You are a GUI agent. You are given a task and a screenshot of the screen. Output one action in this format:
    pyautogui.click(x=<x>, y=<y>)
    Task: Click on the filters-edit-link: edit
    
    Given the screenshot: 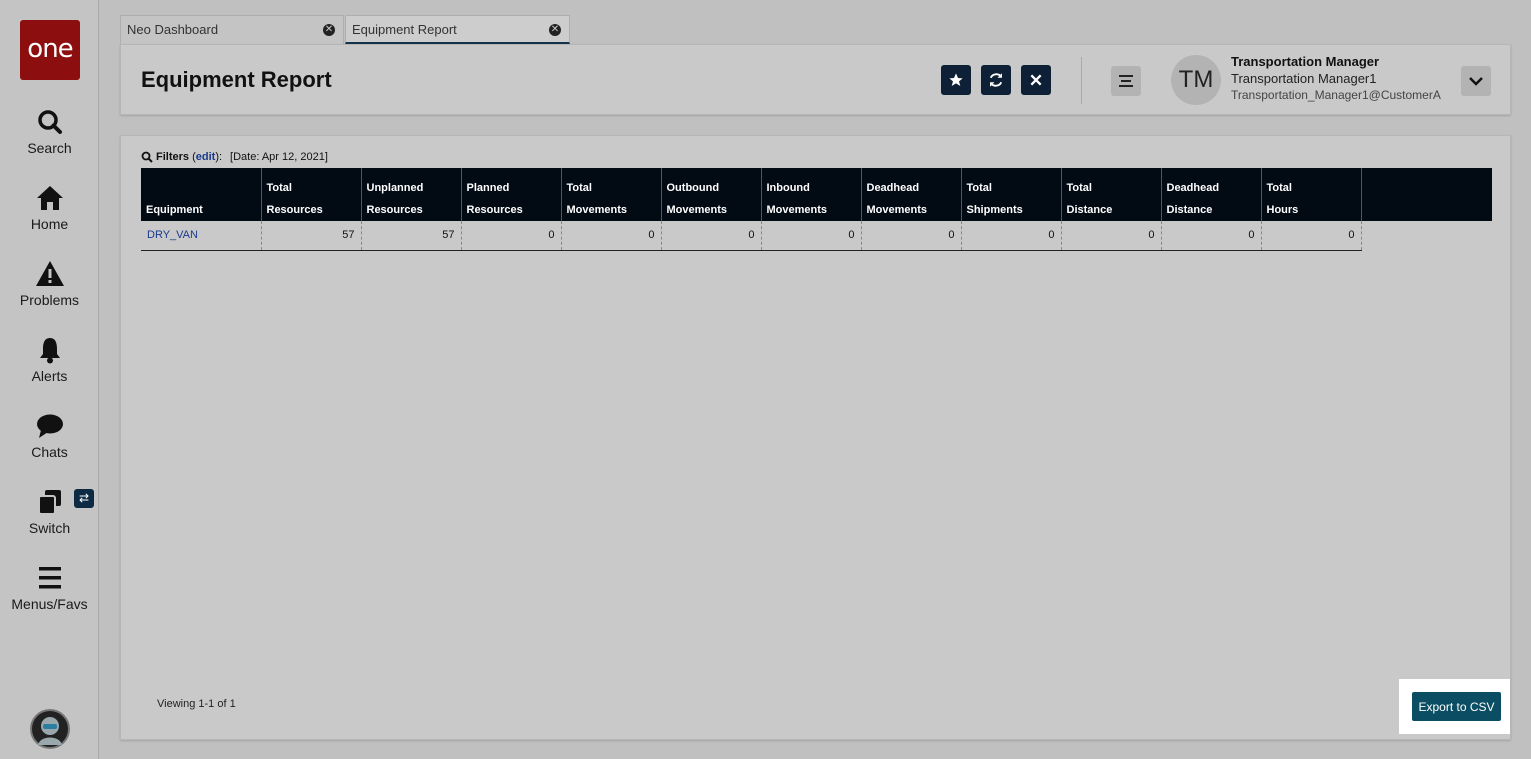 What is the action you would take?
    pyautogui.click(x=206, y=157)
    